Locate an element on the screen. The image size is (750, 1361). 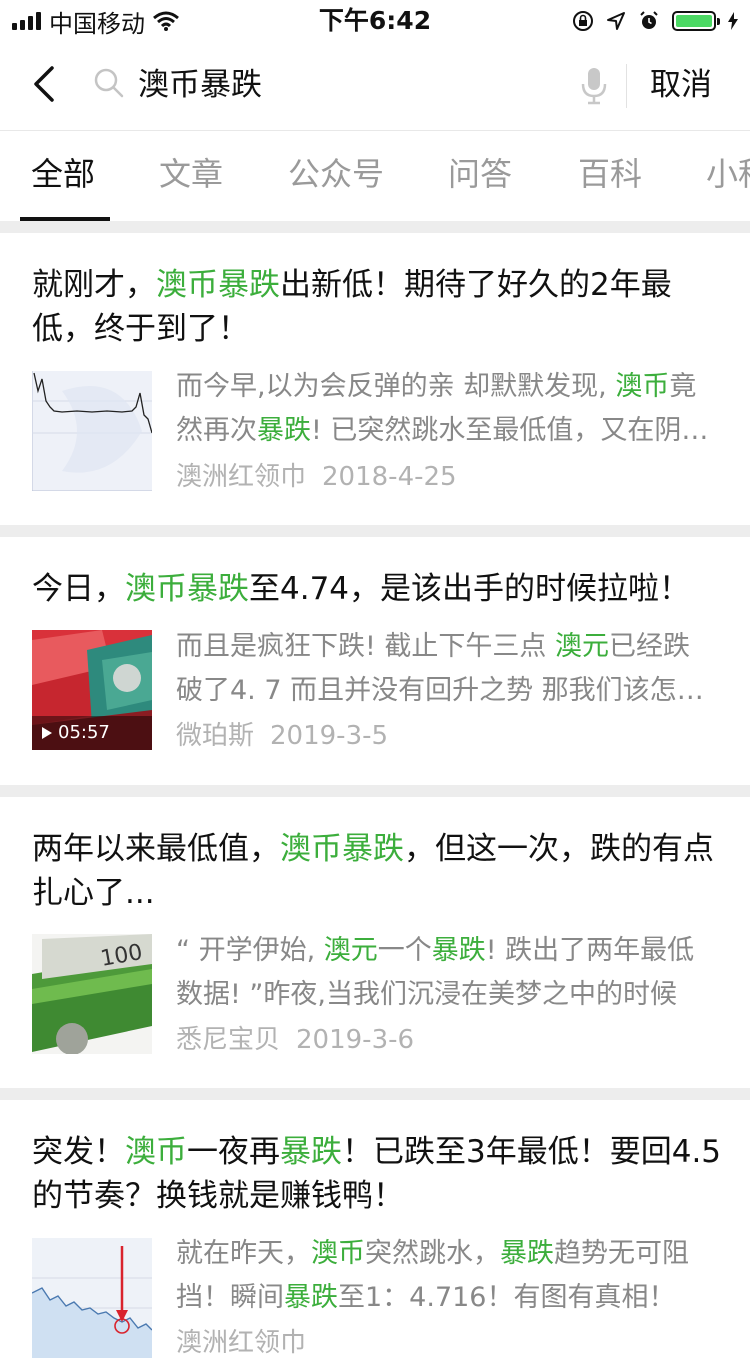
result-meta: 澳洲红领巾 is located at coordinates (249, 1343).